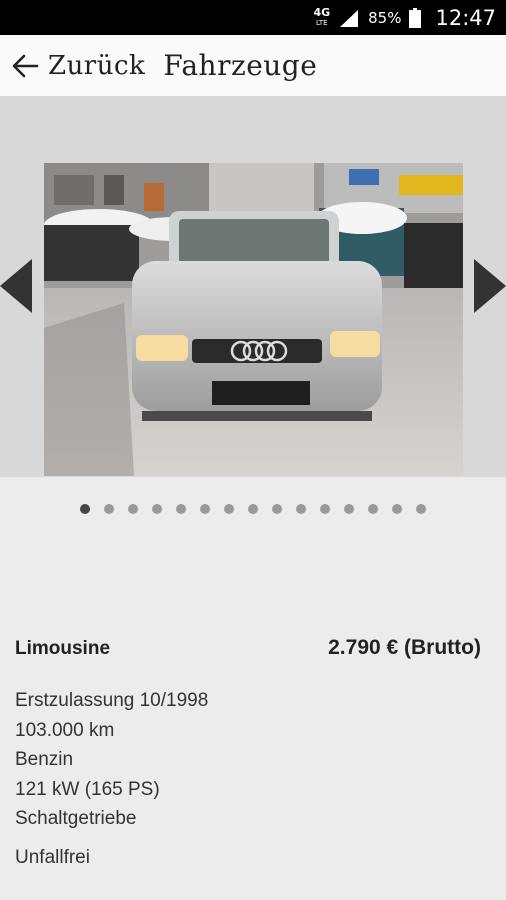 Image resolution: width=506 pixels, height=900 pixels. What do you see at coordinates (76, 818) in the screenshot?
I see `spec-transmission: Schaltgetriebe` at bounding box center [76, 818].